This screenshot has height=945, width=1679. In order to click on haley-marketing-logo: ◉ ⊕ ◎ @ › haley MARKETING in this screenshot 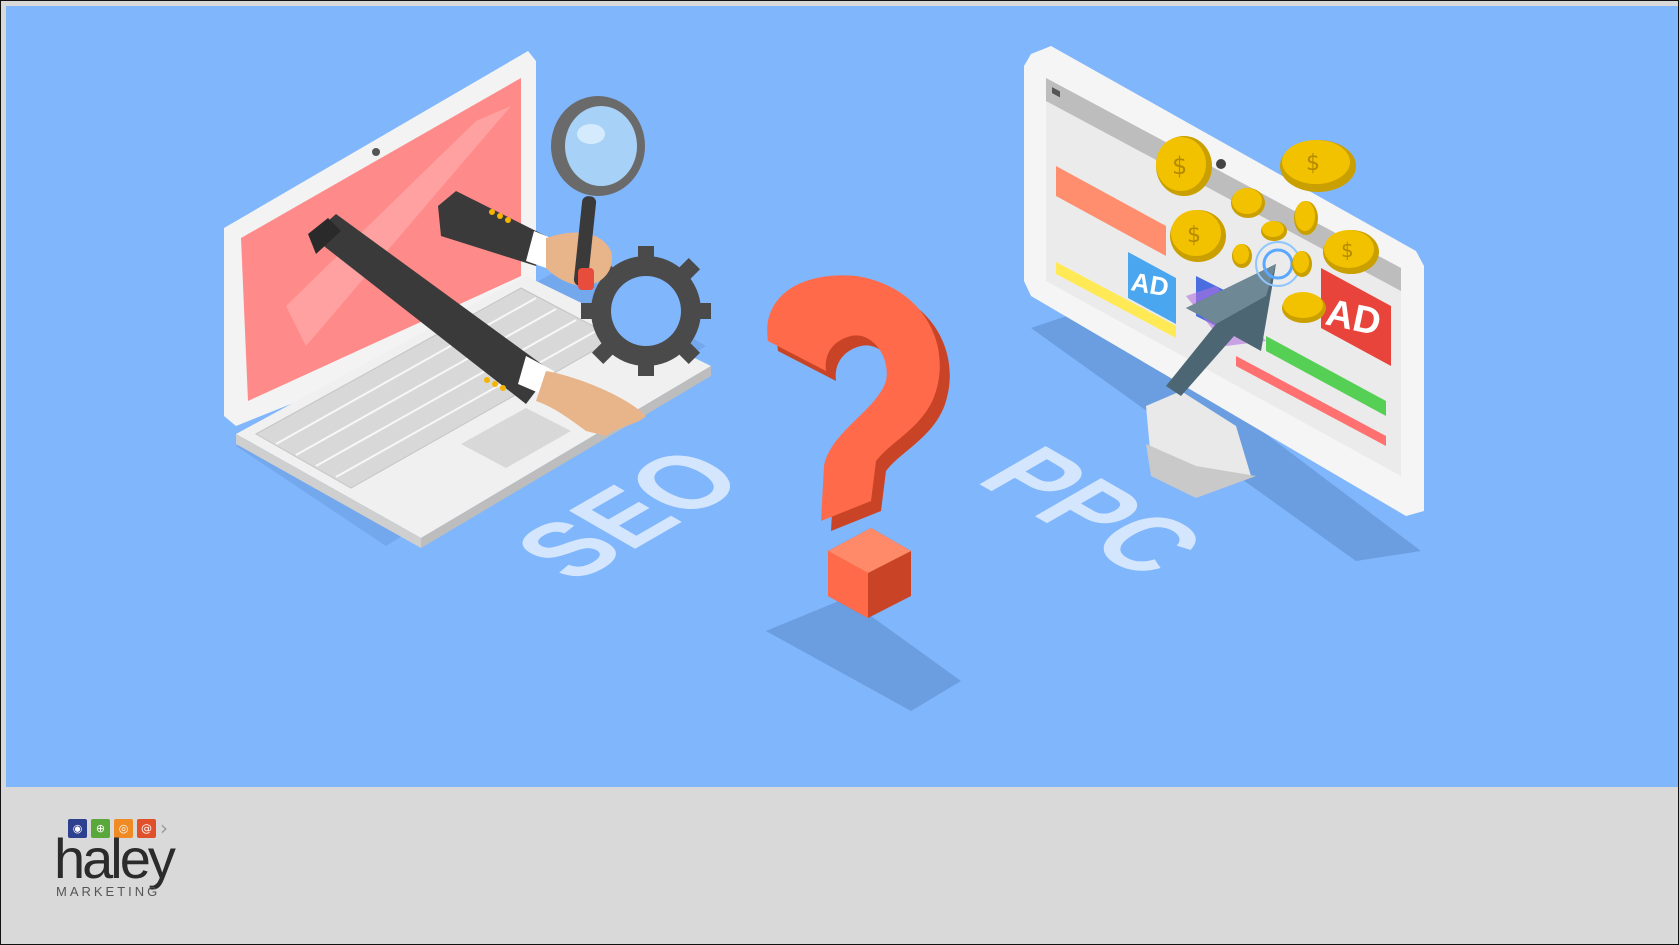, I will do `click(129, 858)`.